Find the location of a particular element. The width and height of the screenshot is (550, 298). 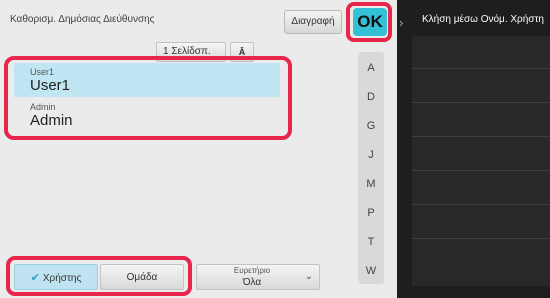

index-letter-w: W is located at coordinates (371, 271).